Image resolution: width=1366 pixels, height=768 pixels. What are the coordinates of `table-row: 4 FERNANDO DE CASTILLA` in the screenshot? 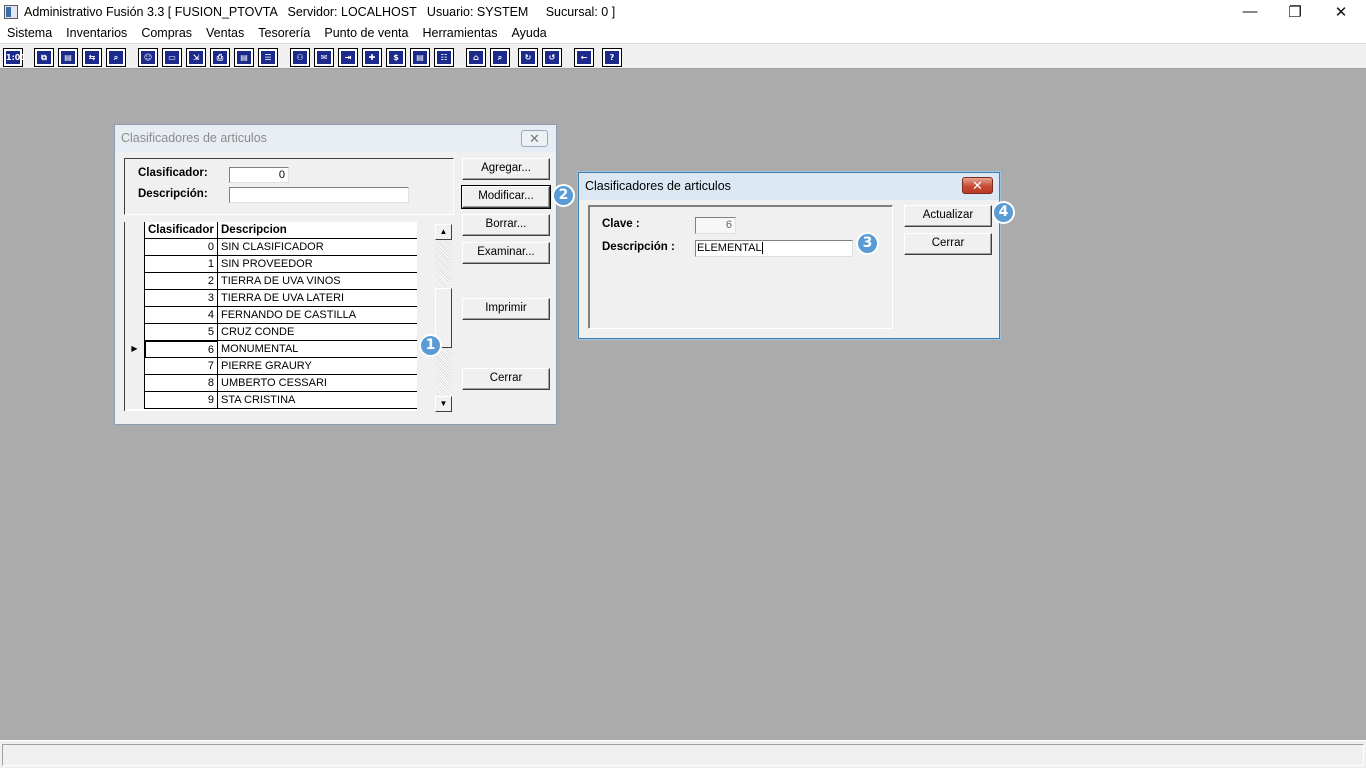 It's located at (271, 315).